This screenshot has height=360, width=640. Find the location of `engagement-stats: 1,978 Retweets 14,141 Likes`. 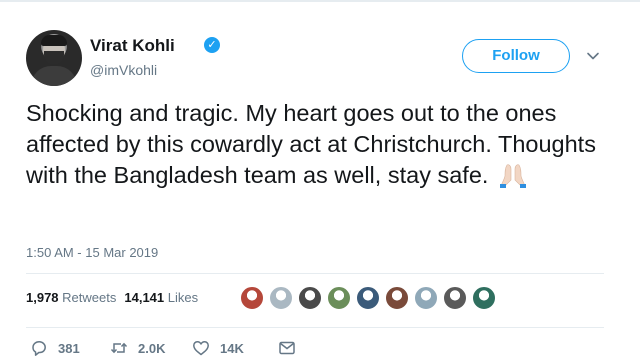

engagement-stats: 1,978 Retweets 14,141 Likes is located at coordinates (112, 297).